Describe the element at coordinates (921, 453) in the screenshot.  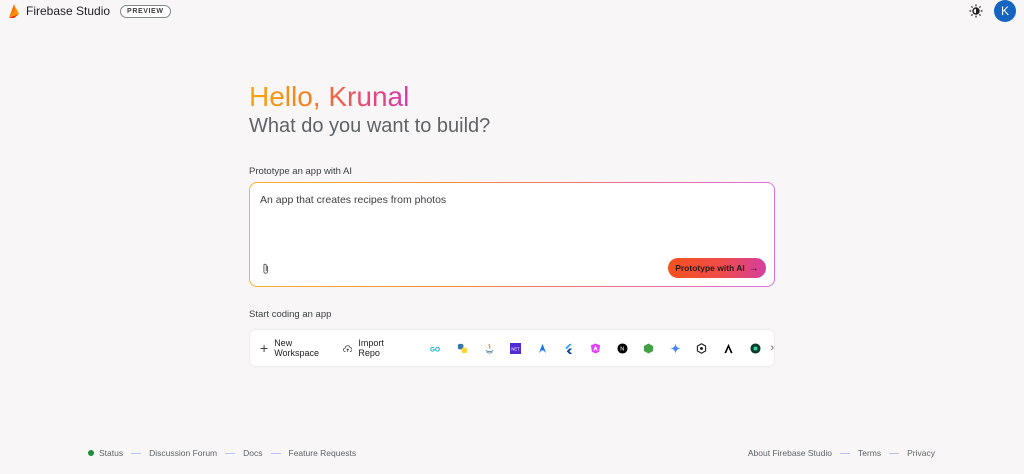
I see `footer-link-privacy: Privacy` at that location.